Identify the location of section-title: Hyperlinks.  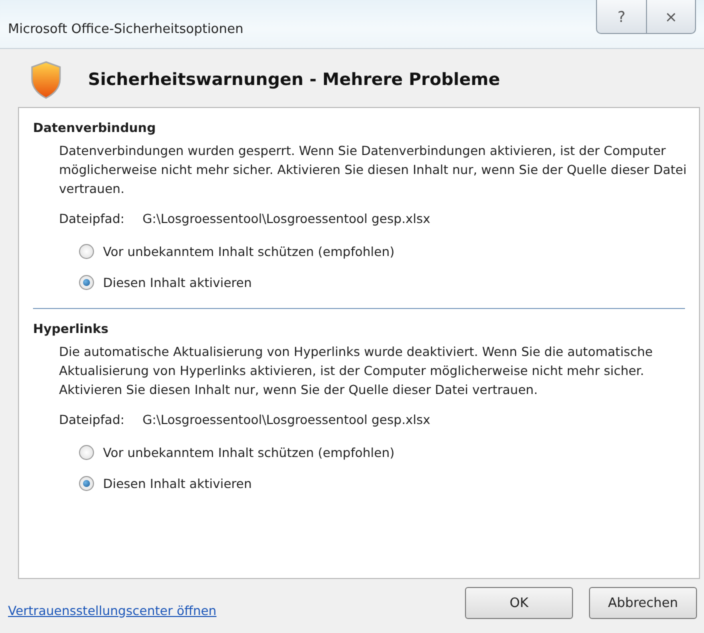
(71, 328).